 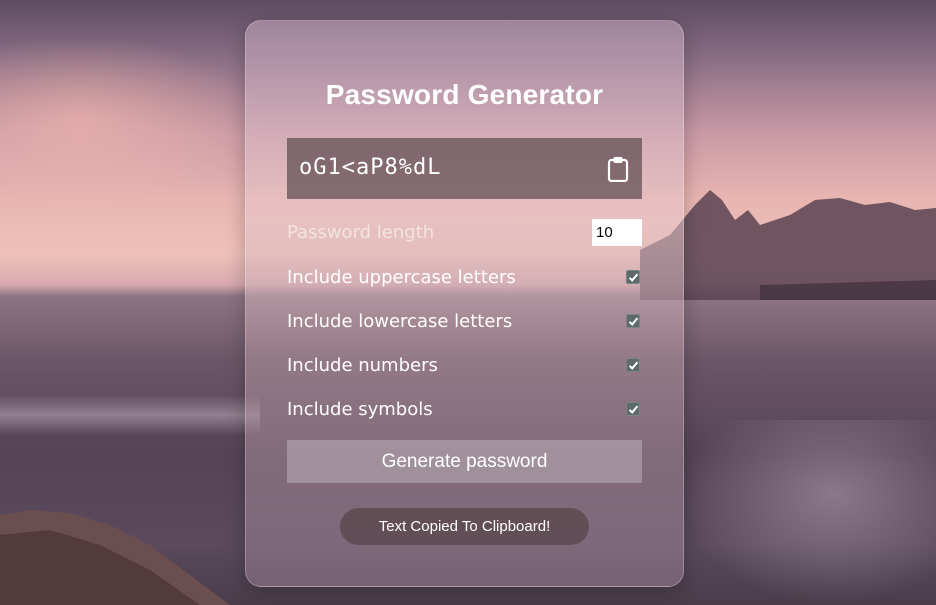 I want to click on generate-password-button: Generate password, so click(x=464, y=461).